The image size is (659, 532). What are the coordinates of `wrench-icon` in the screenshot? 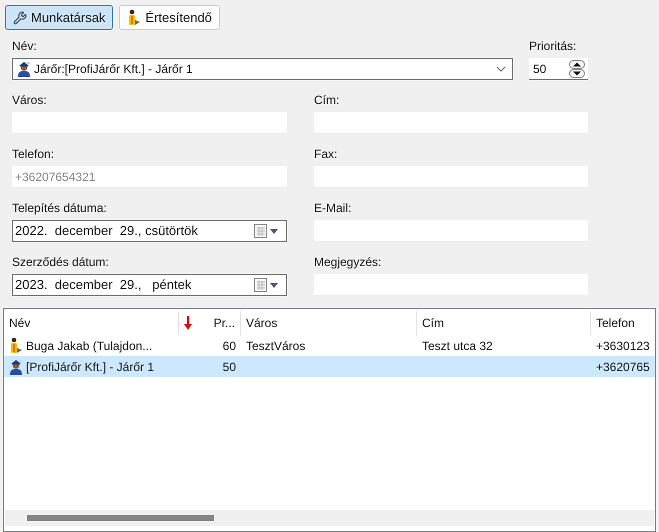 It's located at (20, 17).